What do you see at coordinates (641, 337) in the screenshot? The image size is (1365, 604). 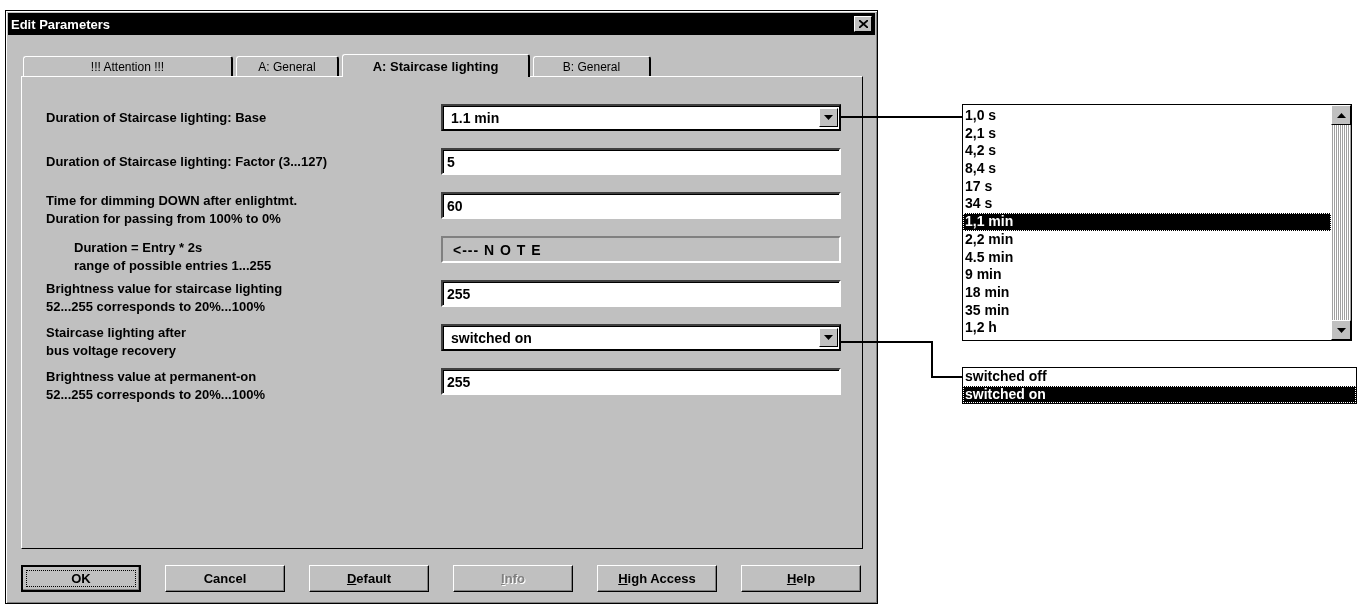 I see `dropdown-field: switched on` at bounding box center [641, 337].